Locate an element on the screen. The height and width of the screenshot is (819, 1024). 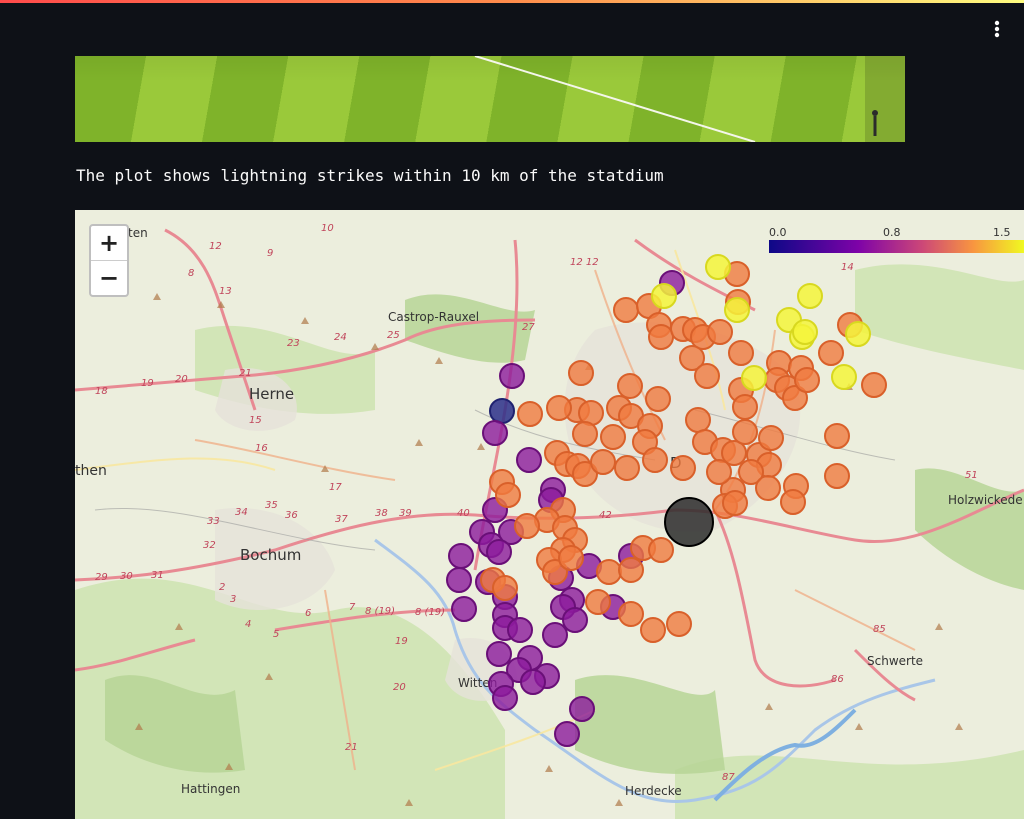
road-label: 18 is located at coordinates (101, 391).